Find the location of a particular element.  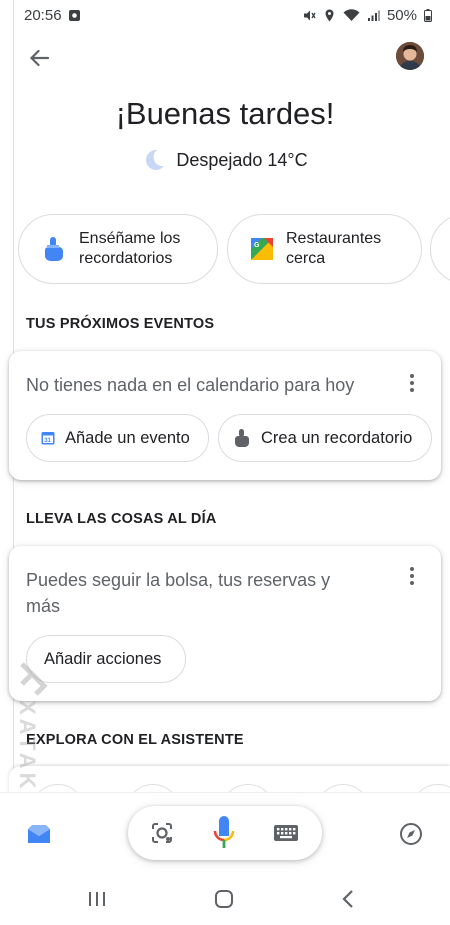

lens-button is located at coordinates (162, 833).